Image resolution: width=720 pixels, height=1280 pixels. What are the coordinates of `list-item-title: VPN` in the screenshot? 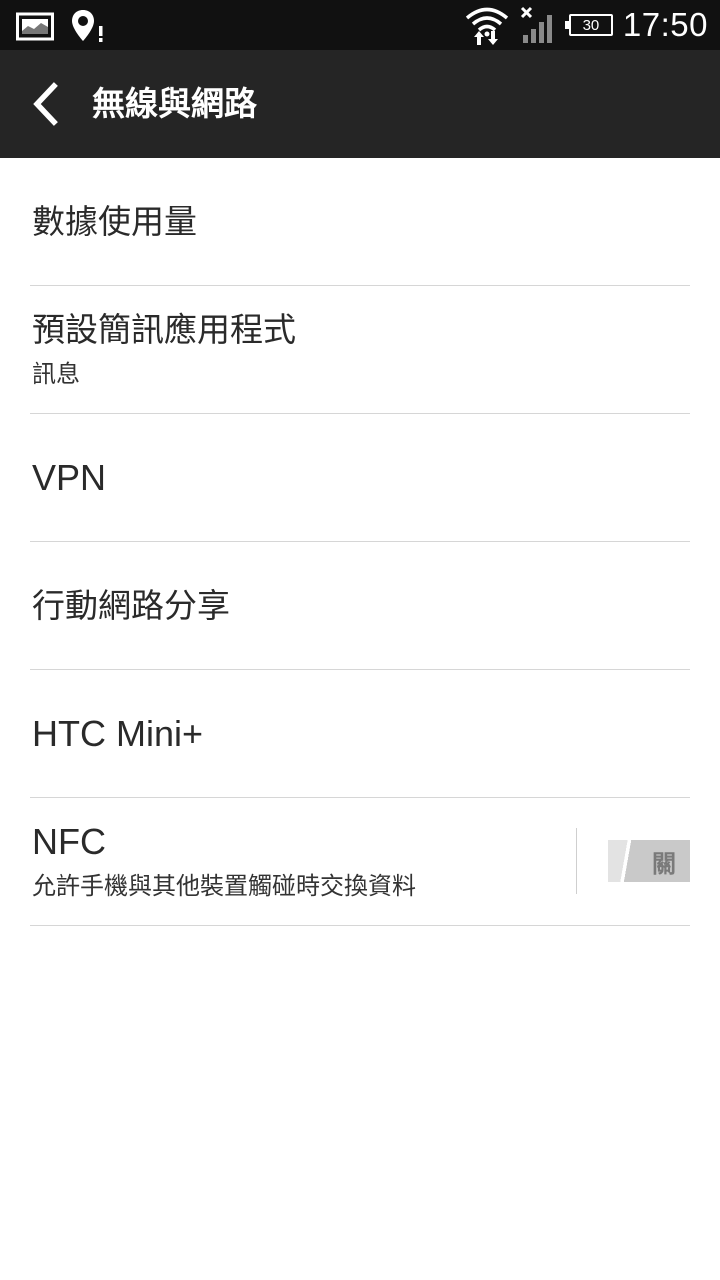 It's located at (69, 477).